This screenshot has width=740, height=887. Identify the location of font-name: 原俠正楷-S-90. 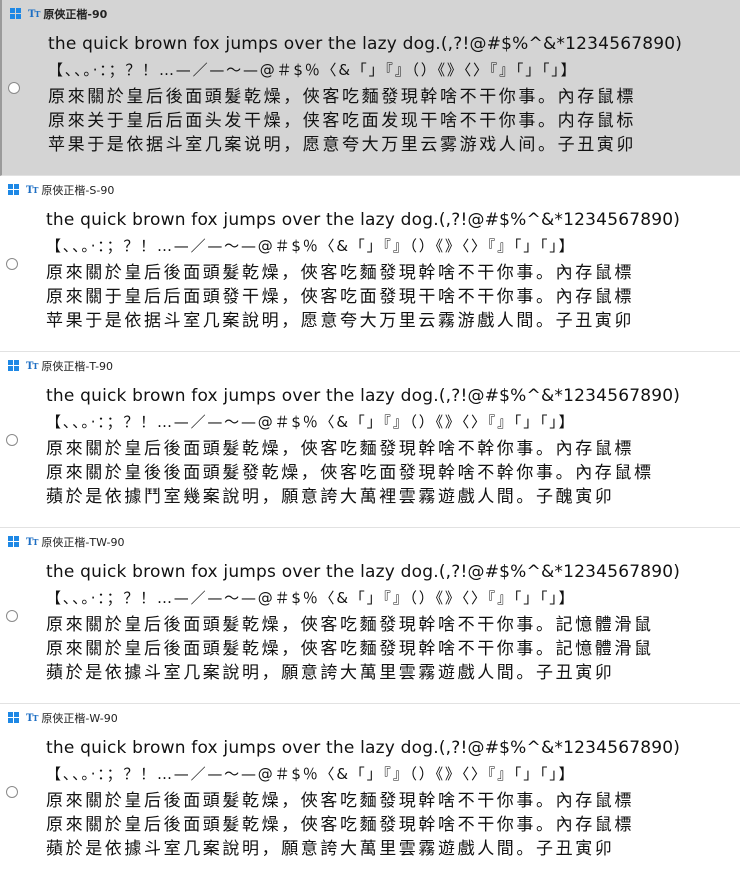
(78, 190).